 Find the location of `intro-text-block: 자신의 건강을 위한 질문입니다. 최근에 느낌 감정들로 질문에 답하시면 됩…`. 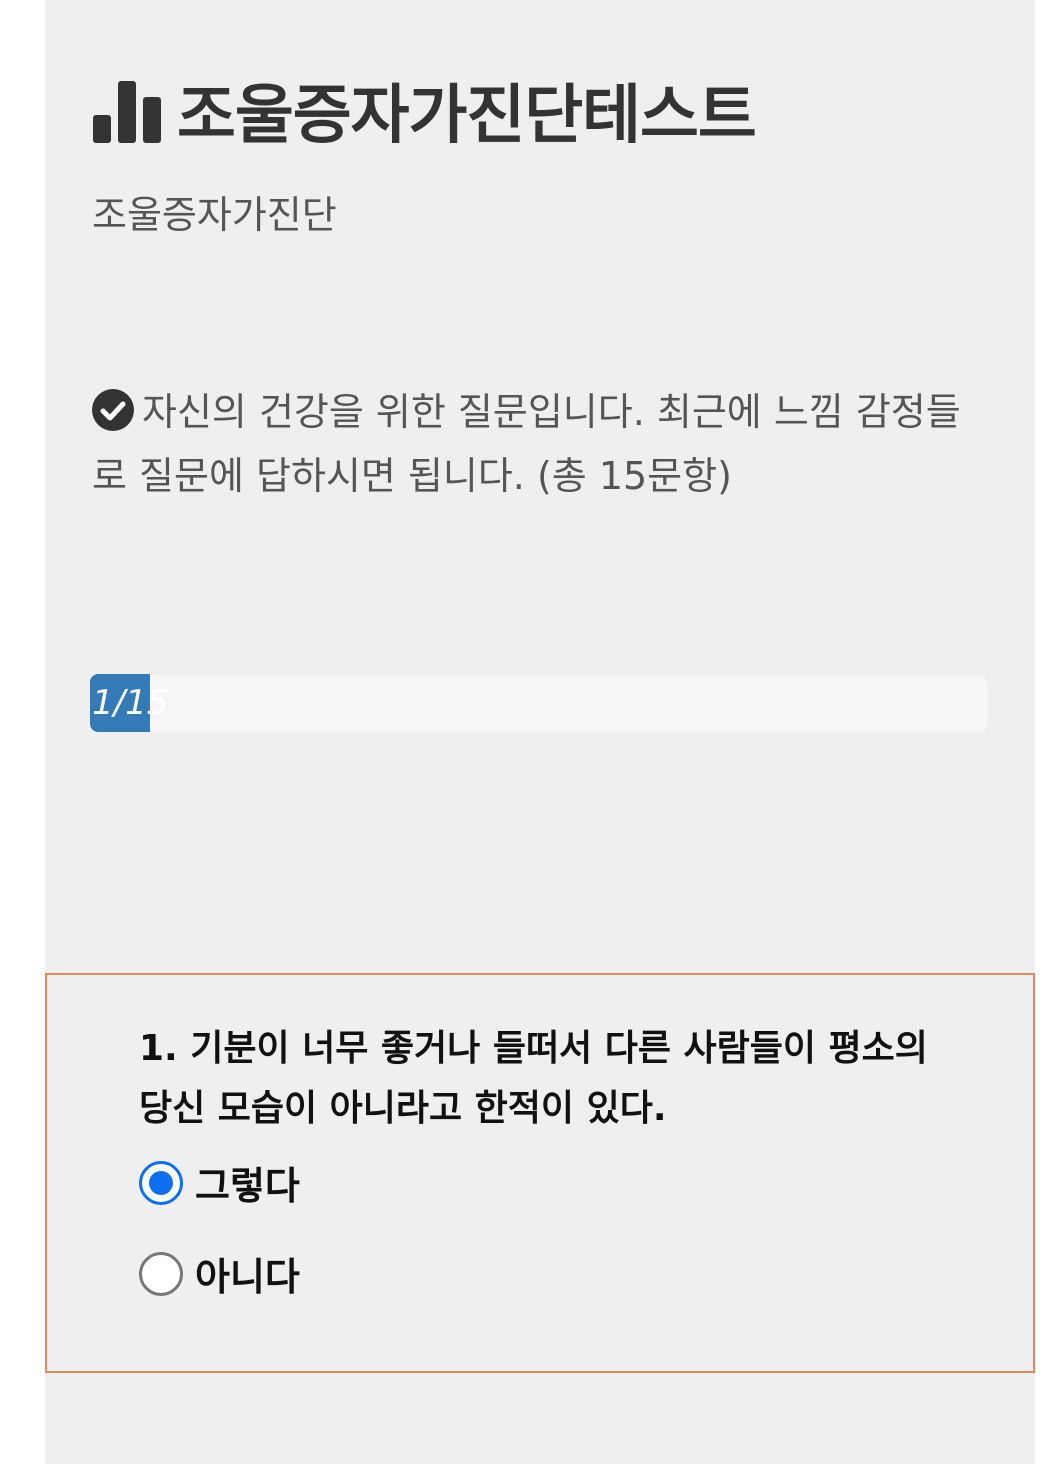

intro-text-block: 자신의 건강을 위한 질문입니다. 최근에 느낌 감정들로 질문에 답하시면 됩… is located at coordinates (532, 444).